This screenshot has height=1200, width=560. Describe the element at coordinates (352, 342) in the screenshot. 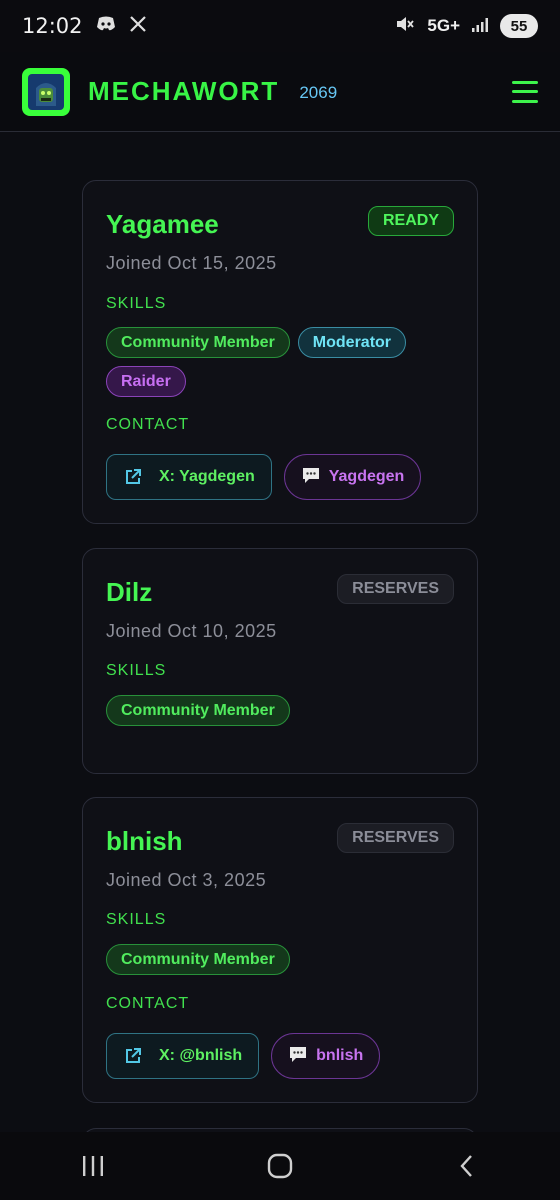

I see `skill-chip: Moderator` at that location.